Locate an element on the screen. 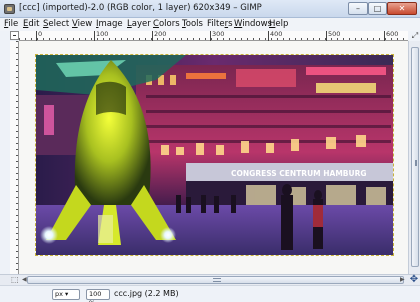  zoom-to-fit-icon: ⤢ is located at coordinates (415, 36).